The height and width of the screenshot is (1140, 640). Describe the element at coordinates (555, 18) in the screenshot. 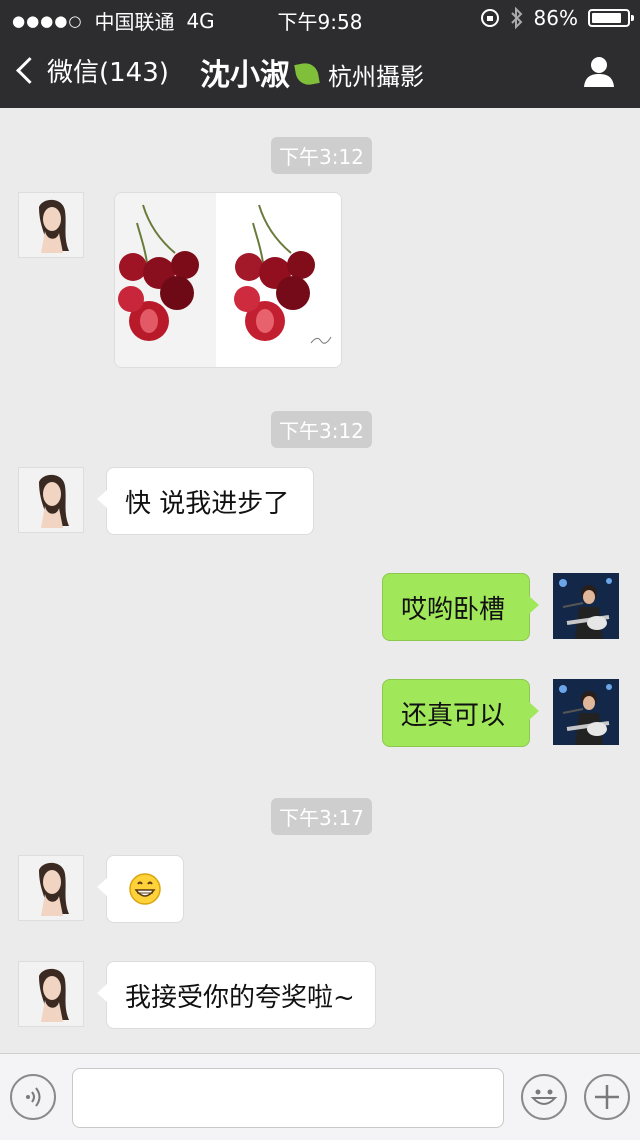

I see `battery-percent: 86%` at that location.